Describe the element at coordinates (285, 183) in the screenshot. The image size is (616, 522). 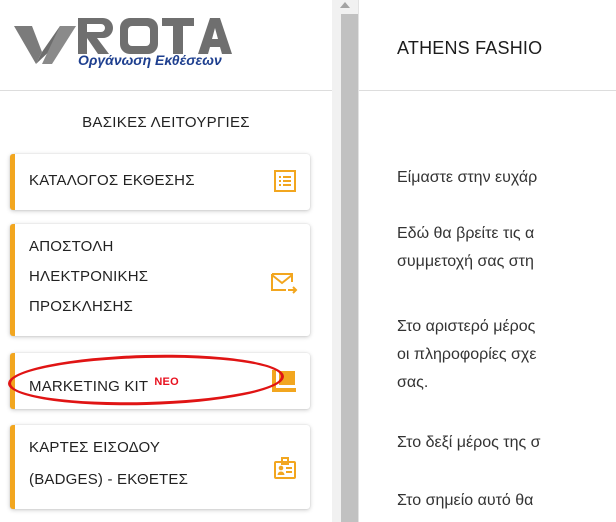
I see `list-icon` at that location.